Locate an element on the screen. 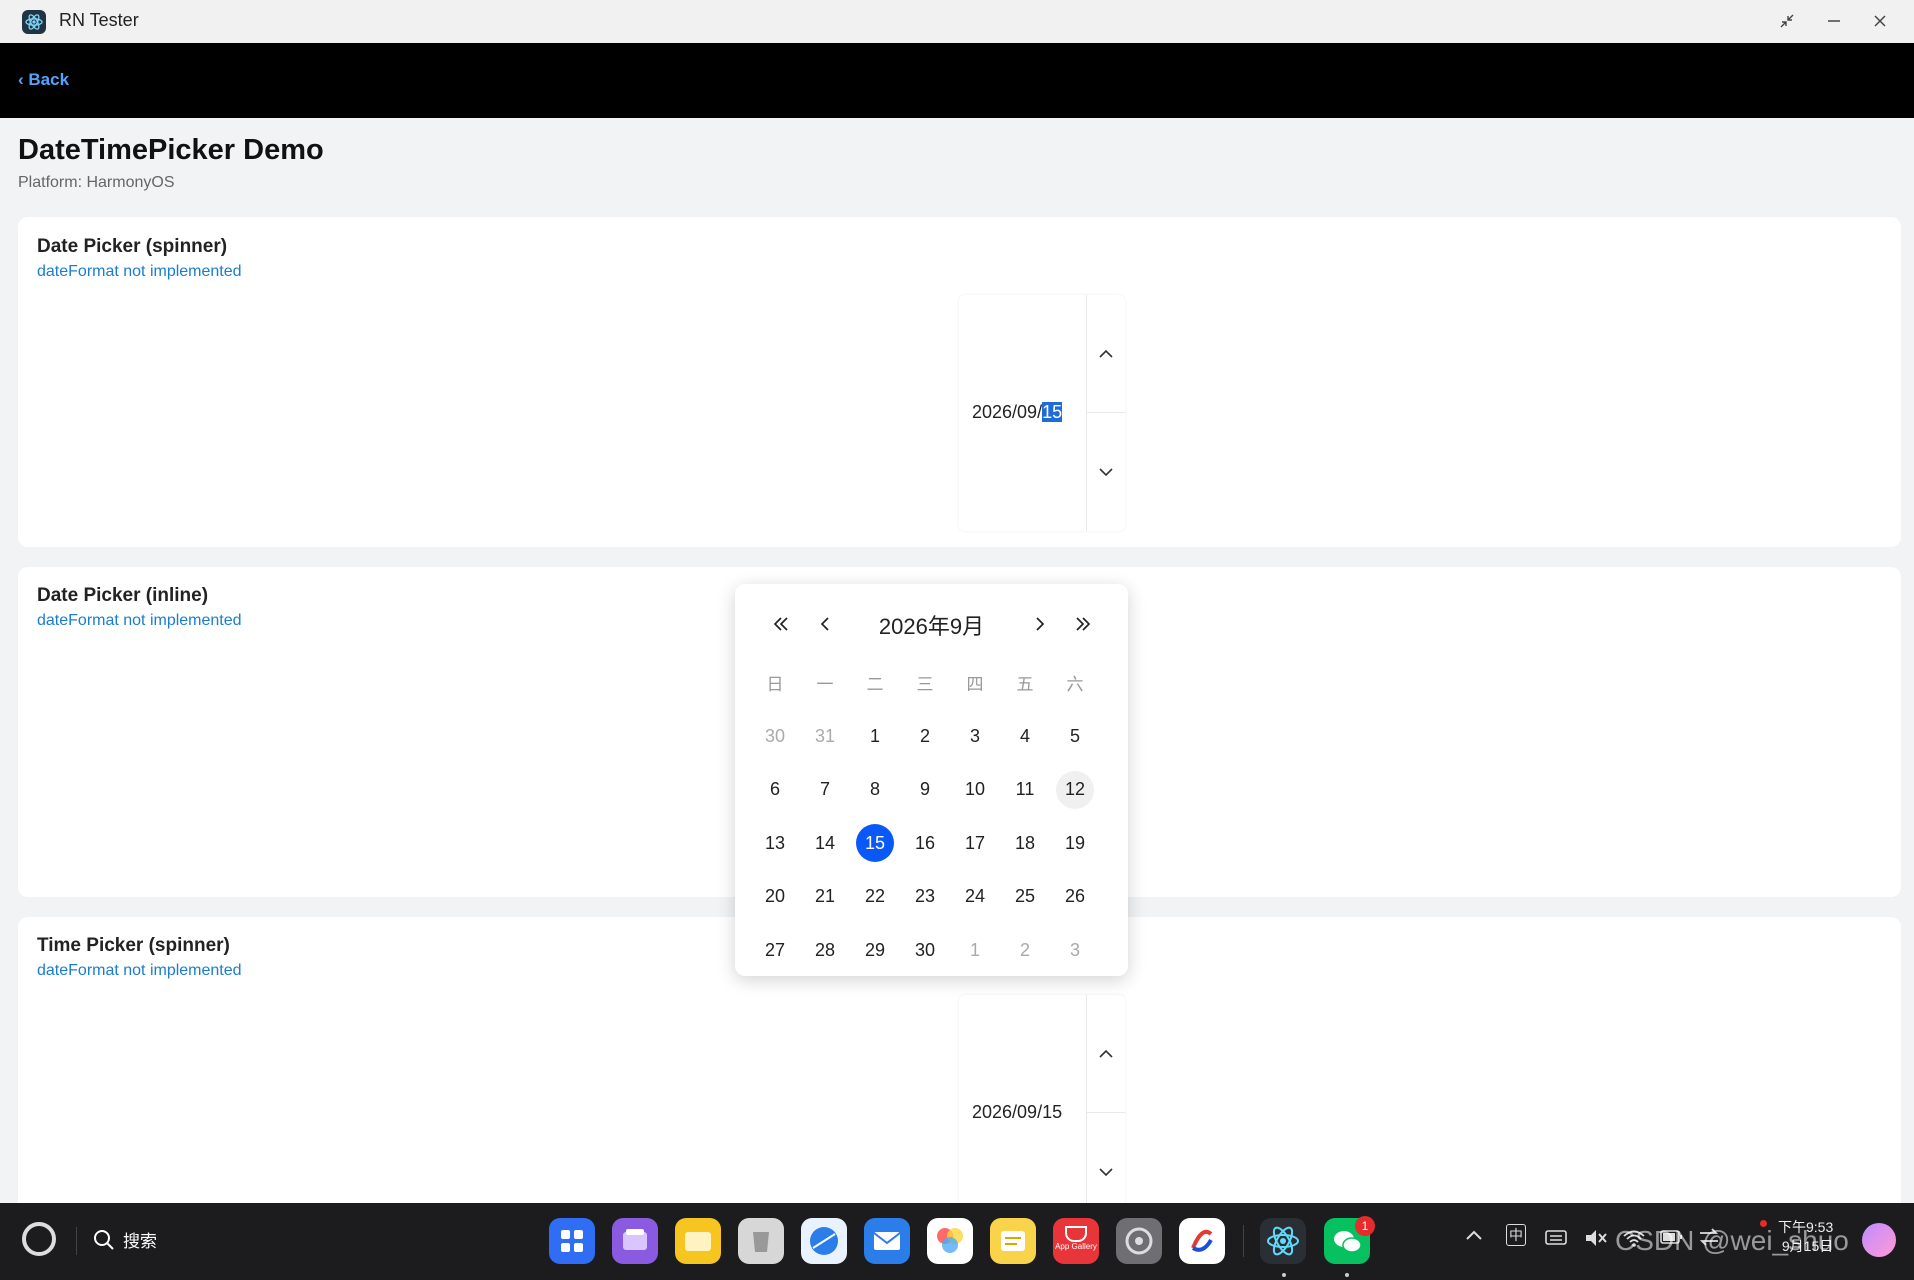  weekday-header: 一 is located at coordinates (825, 684).